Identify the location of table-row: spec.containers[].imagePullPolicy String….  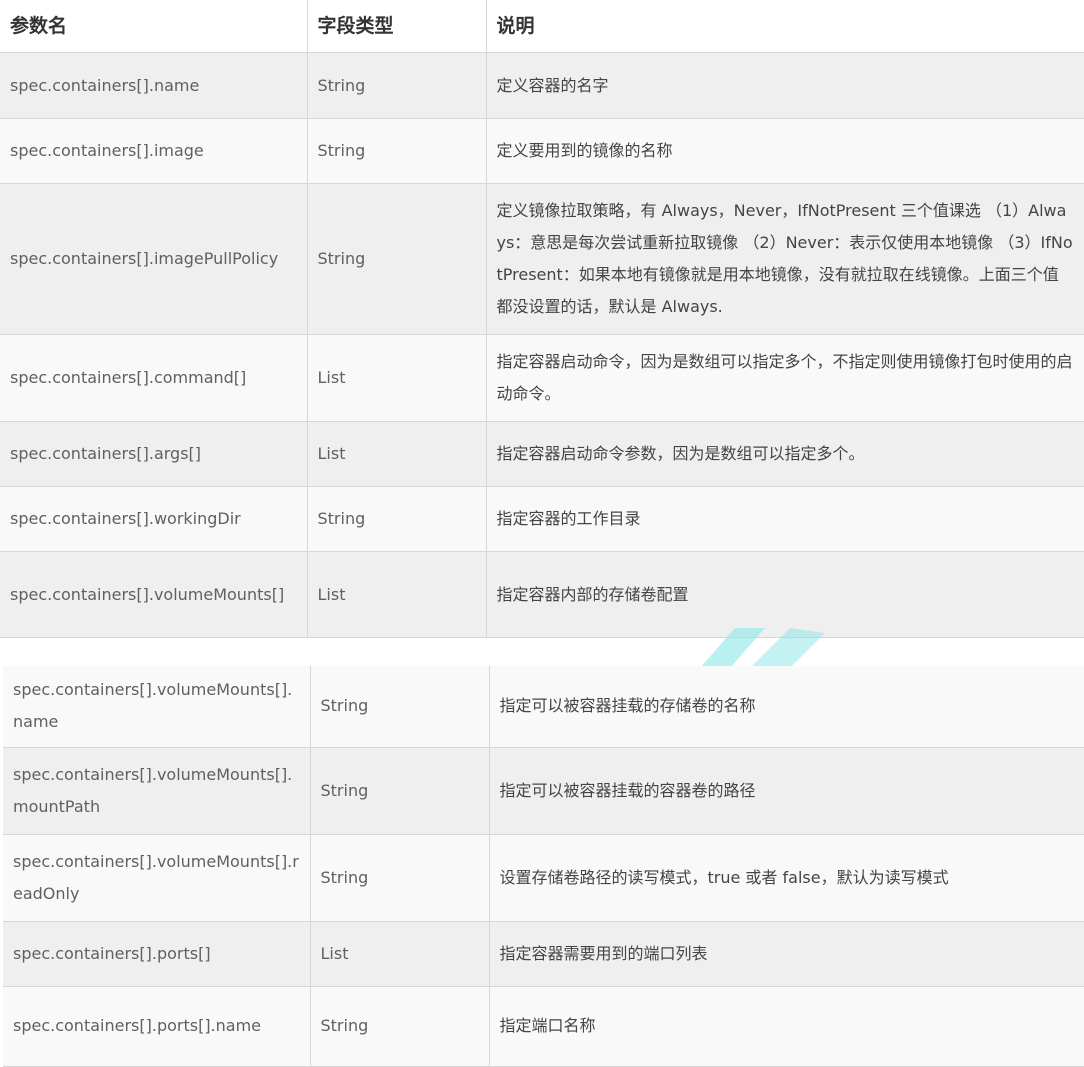
(542, 259).